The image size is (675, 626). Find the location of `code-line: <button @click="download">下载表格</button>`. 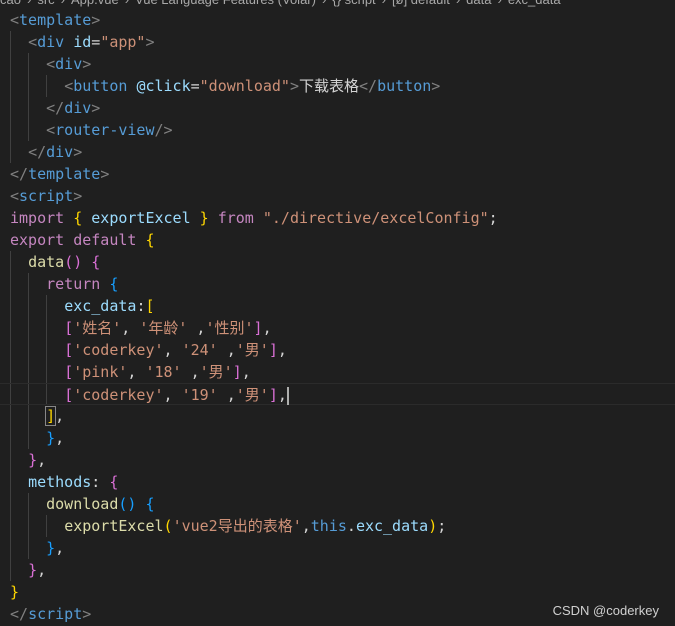

code-line: <button @click="download">下载表格</button> is located at coordinates (337, 86).